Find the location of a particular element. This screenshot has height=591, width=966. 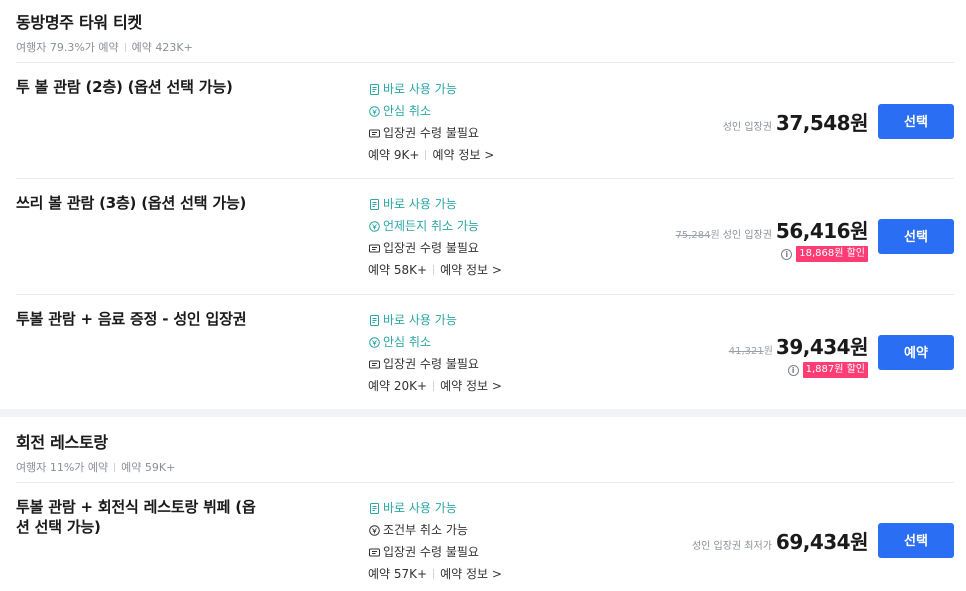

section-stats: 여행자 11%가 예약 예약 59K+ is located at coordinates (95, 467).